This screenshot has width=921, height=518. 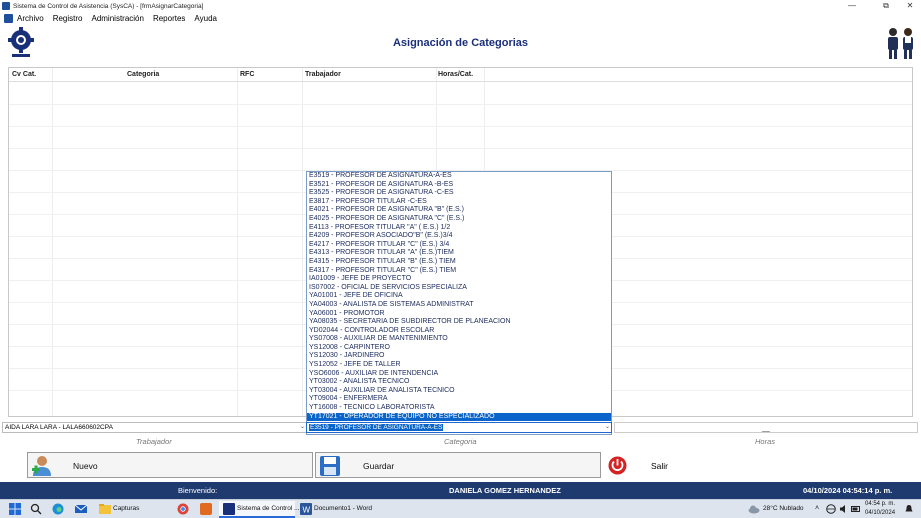 What do you see at coordinates (458, 465) in the screenshot?
I see `guardar-button: Guardar` at bounding box center [458, 465].